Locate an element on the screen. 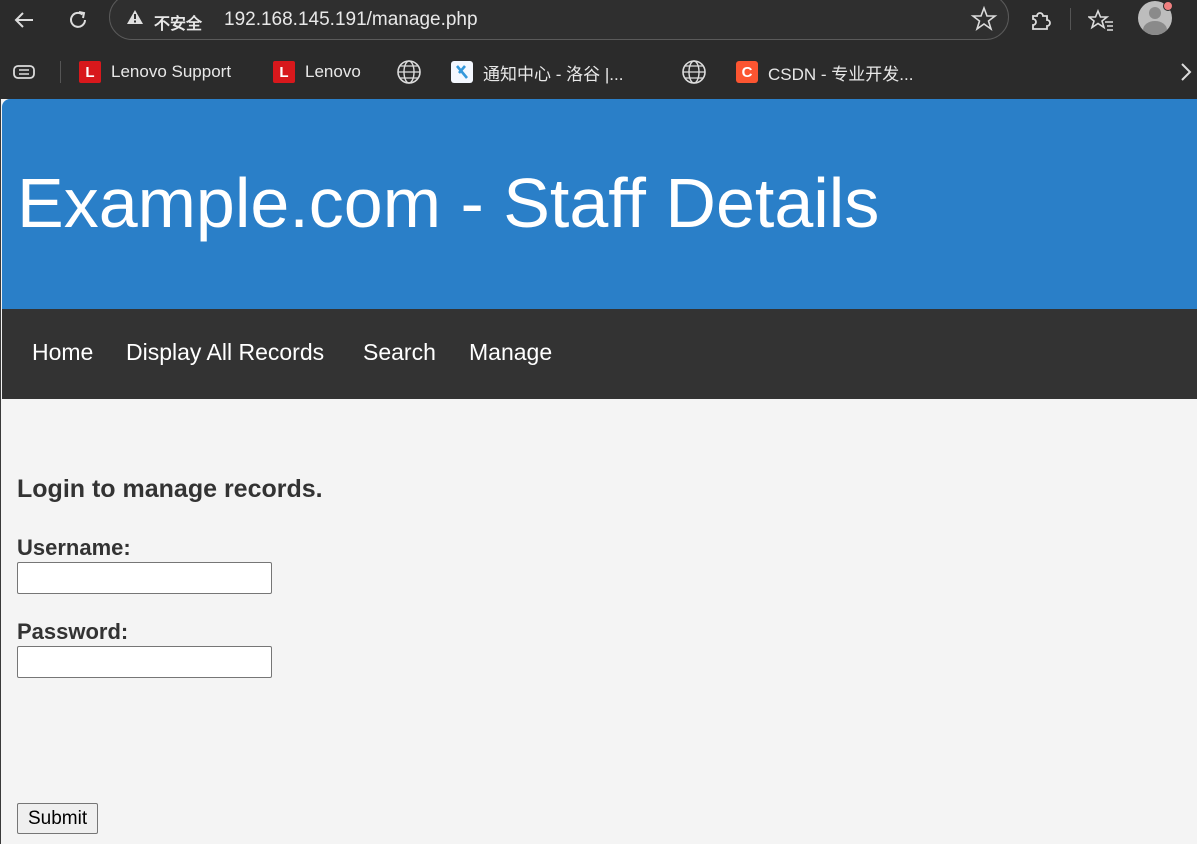 The height and width of the screenshot is (844, 1197). back-arrow-icon is located at coordinates (23, 20).